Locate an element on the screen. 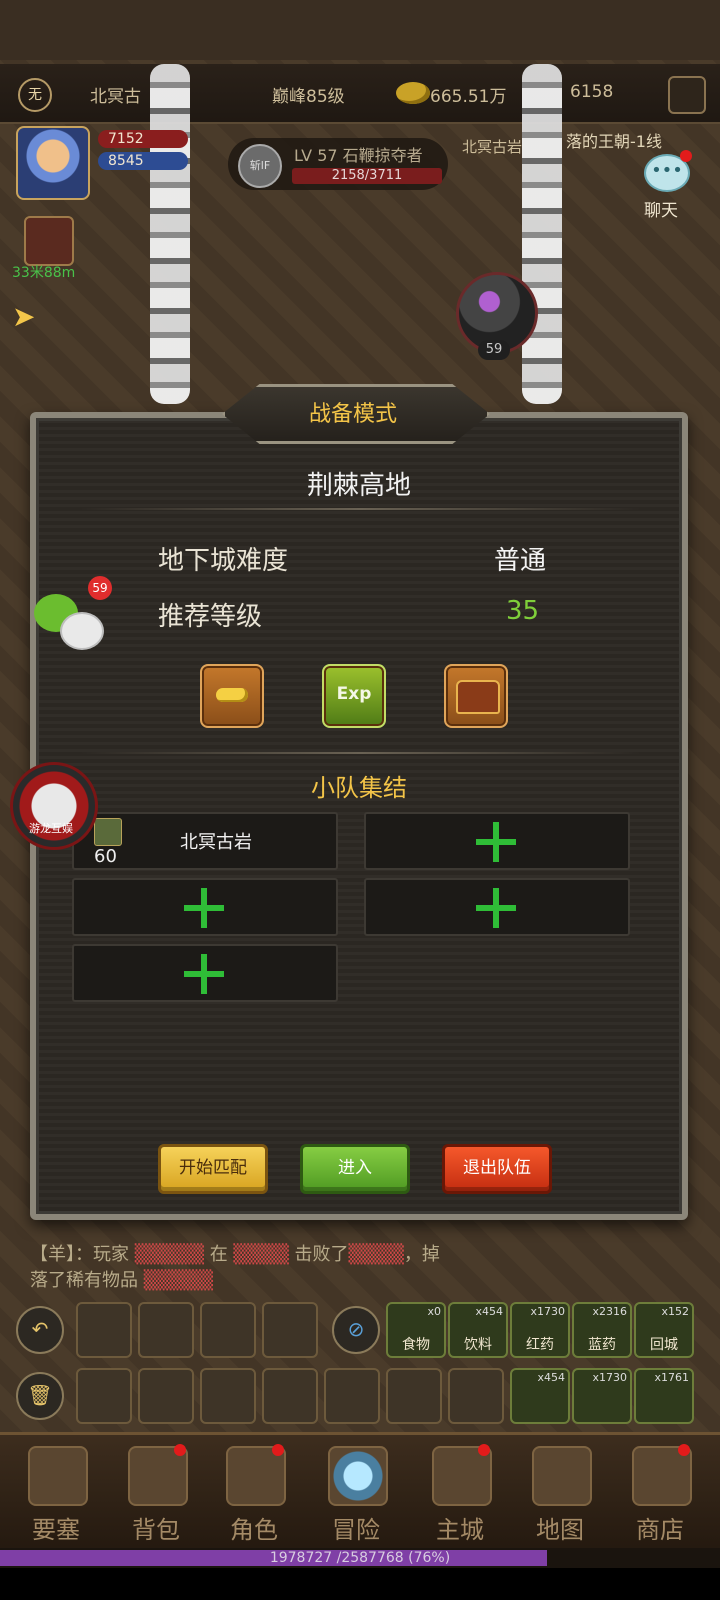 The width and height of the screenshot is (720, 1600). member-level: 60 is located at coordinates (105, 856).